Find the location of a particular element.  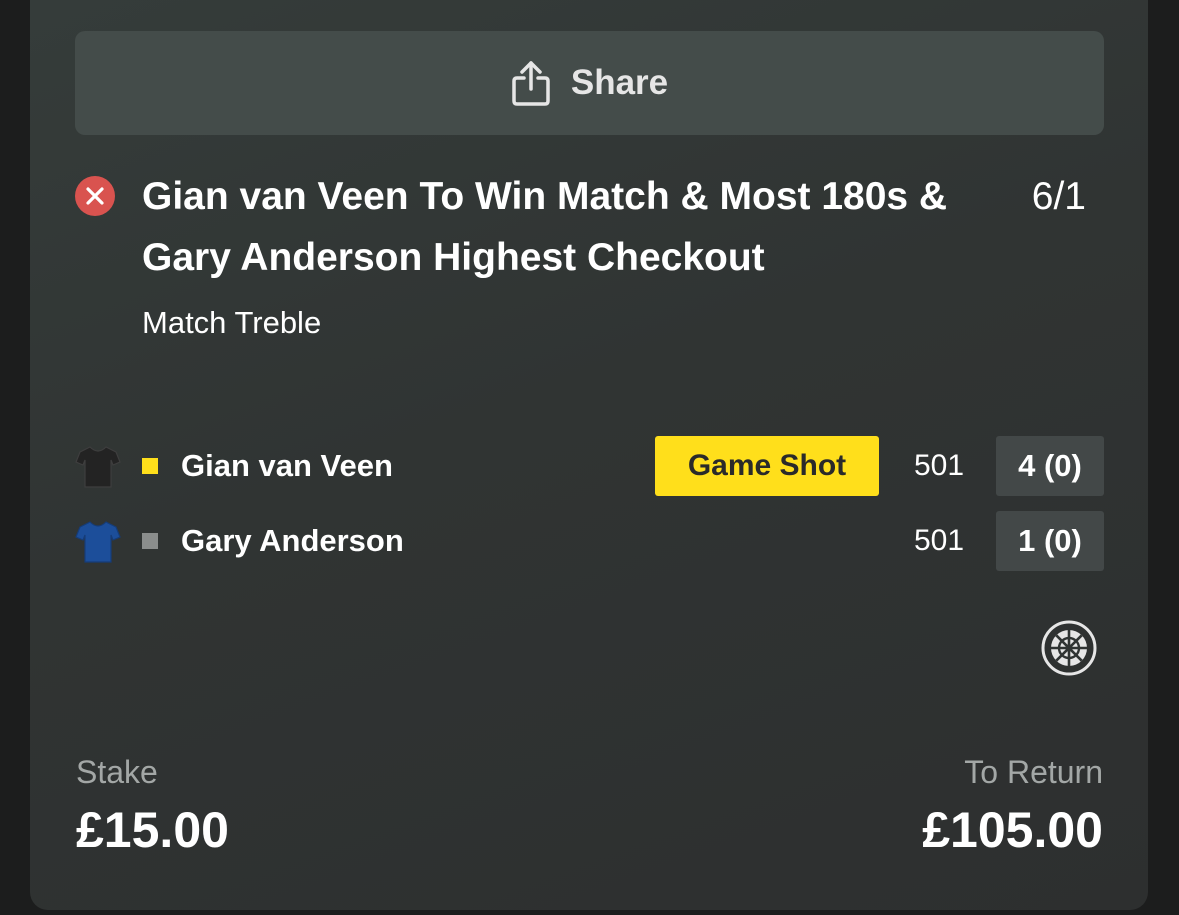

share-icon is located at coordinates (531, 83).